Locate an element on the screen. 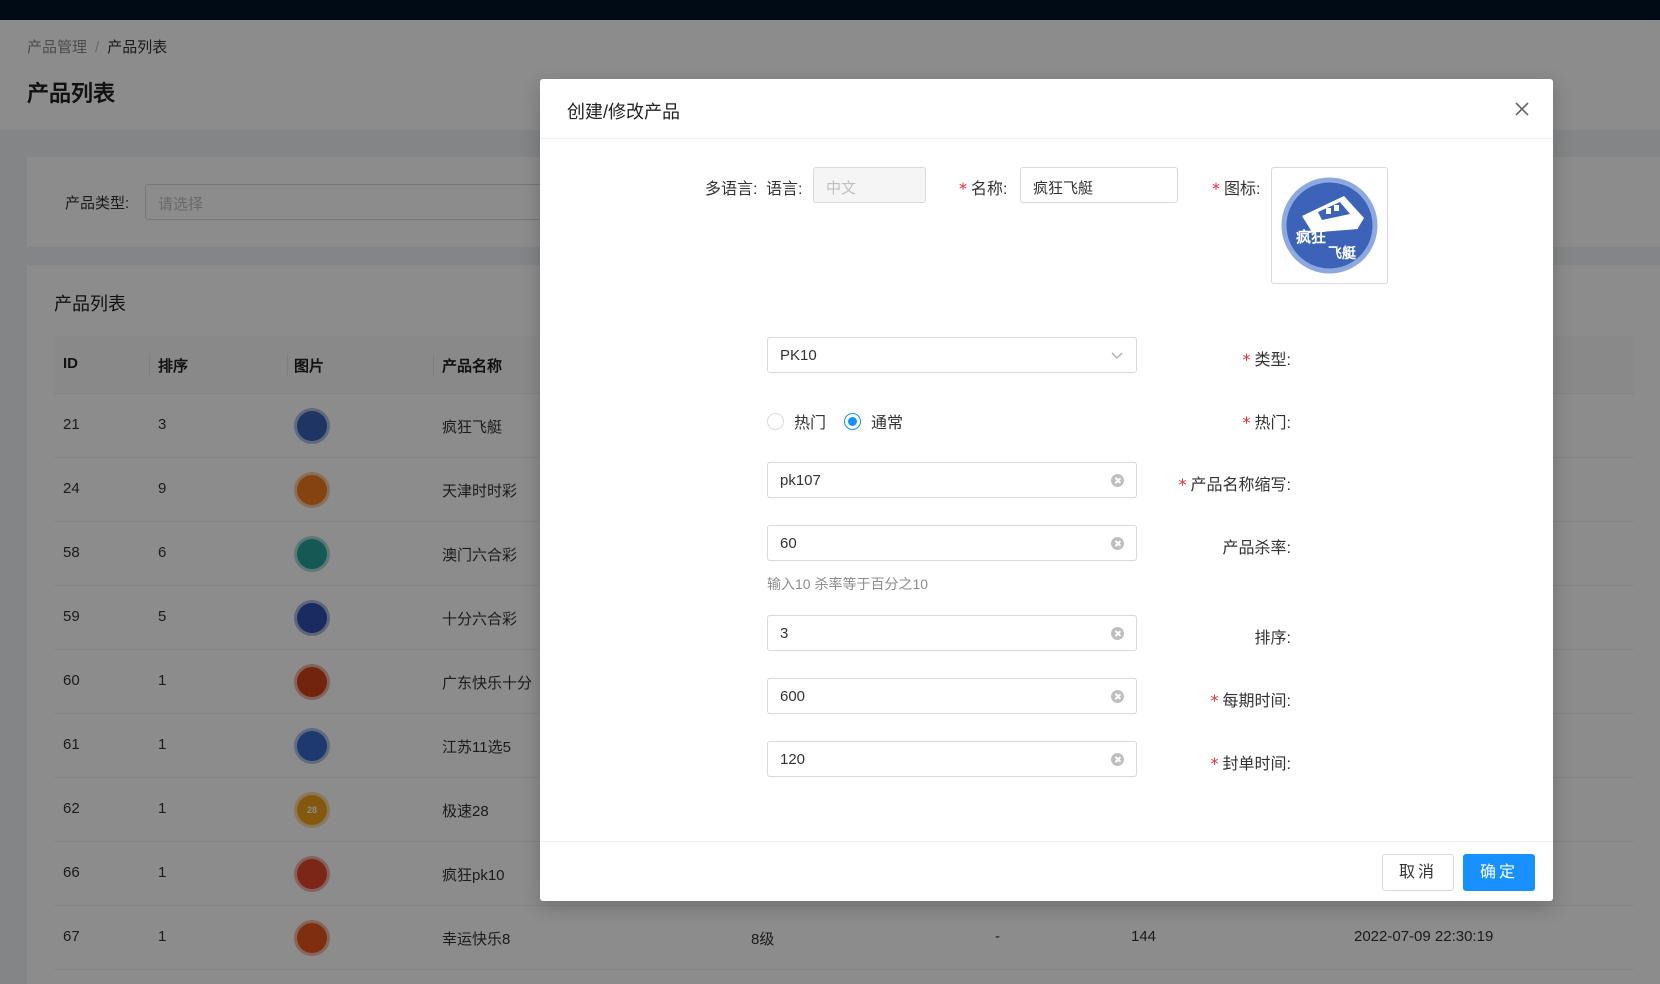 The width and height of the screenshot is (1660, 984). radio-normal: 通常 is located at coordinates (873, 421).